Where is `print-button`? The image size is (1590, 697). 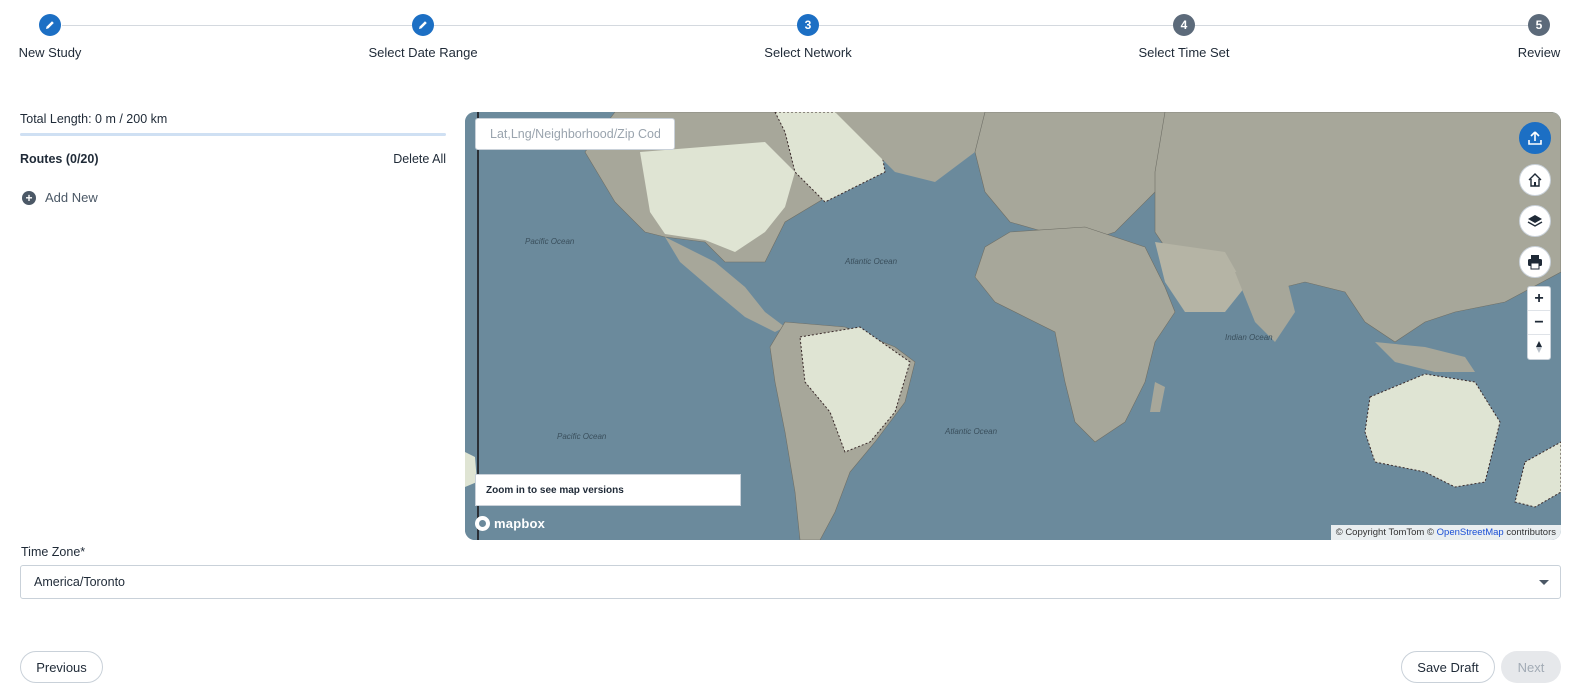
print-button is located at coordinates (1535, 262).